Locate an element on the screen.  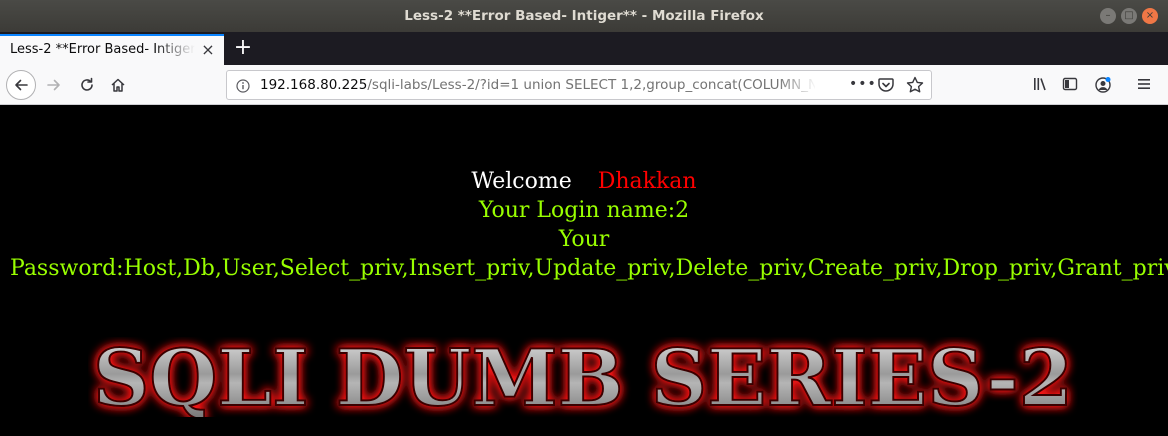
star-icon is located at coordinates (915, 87).